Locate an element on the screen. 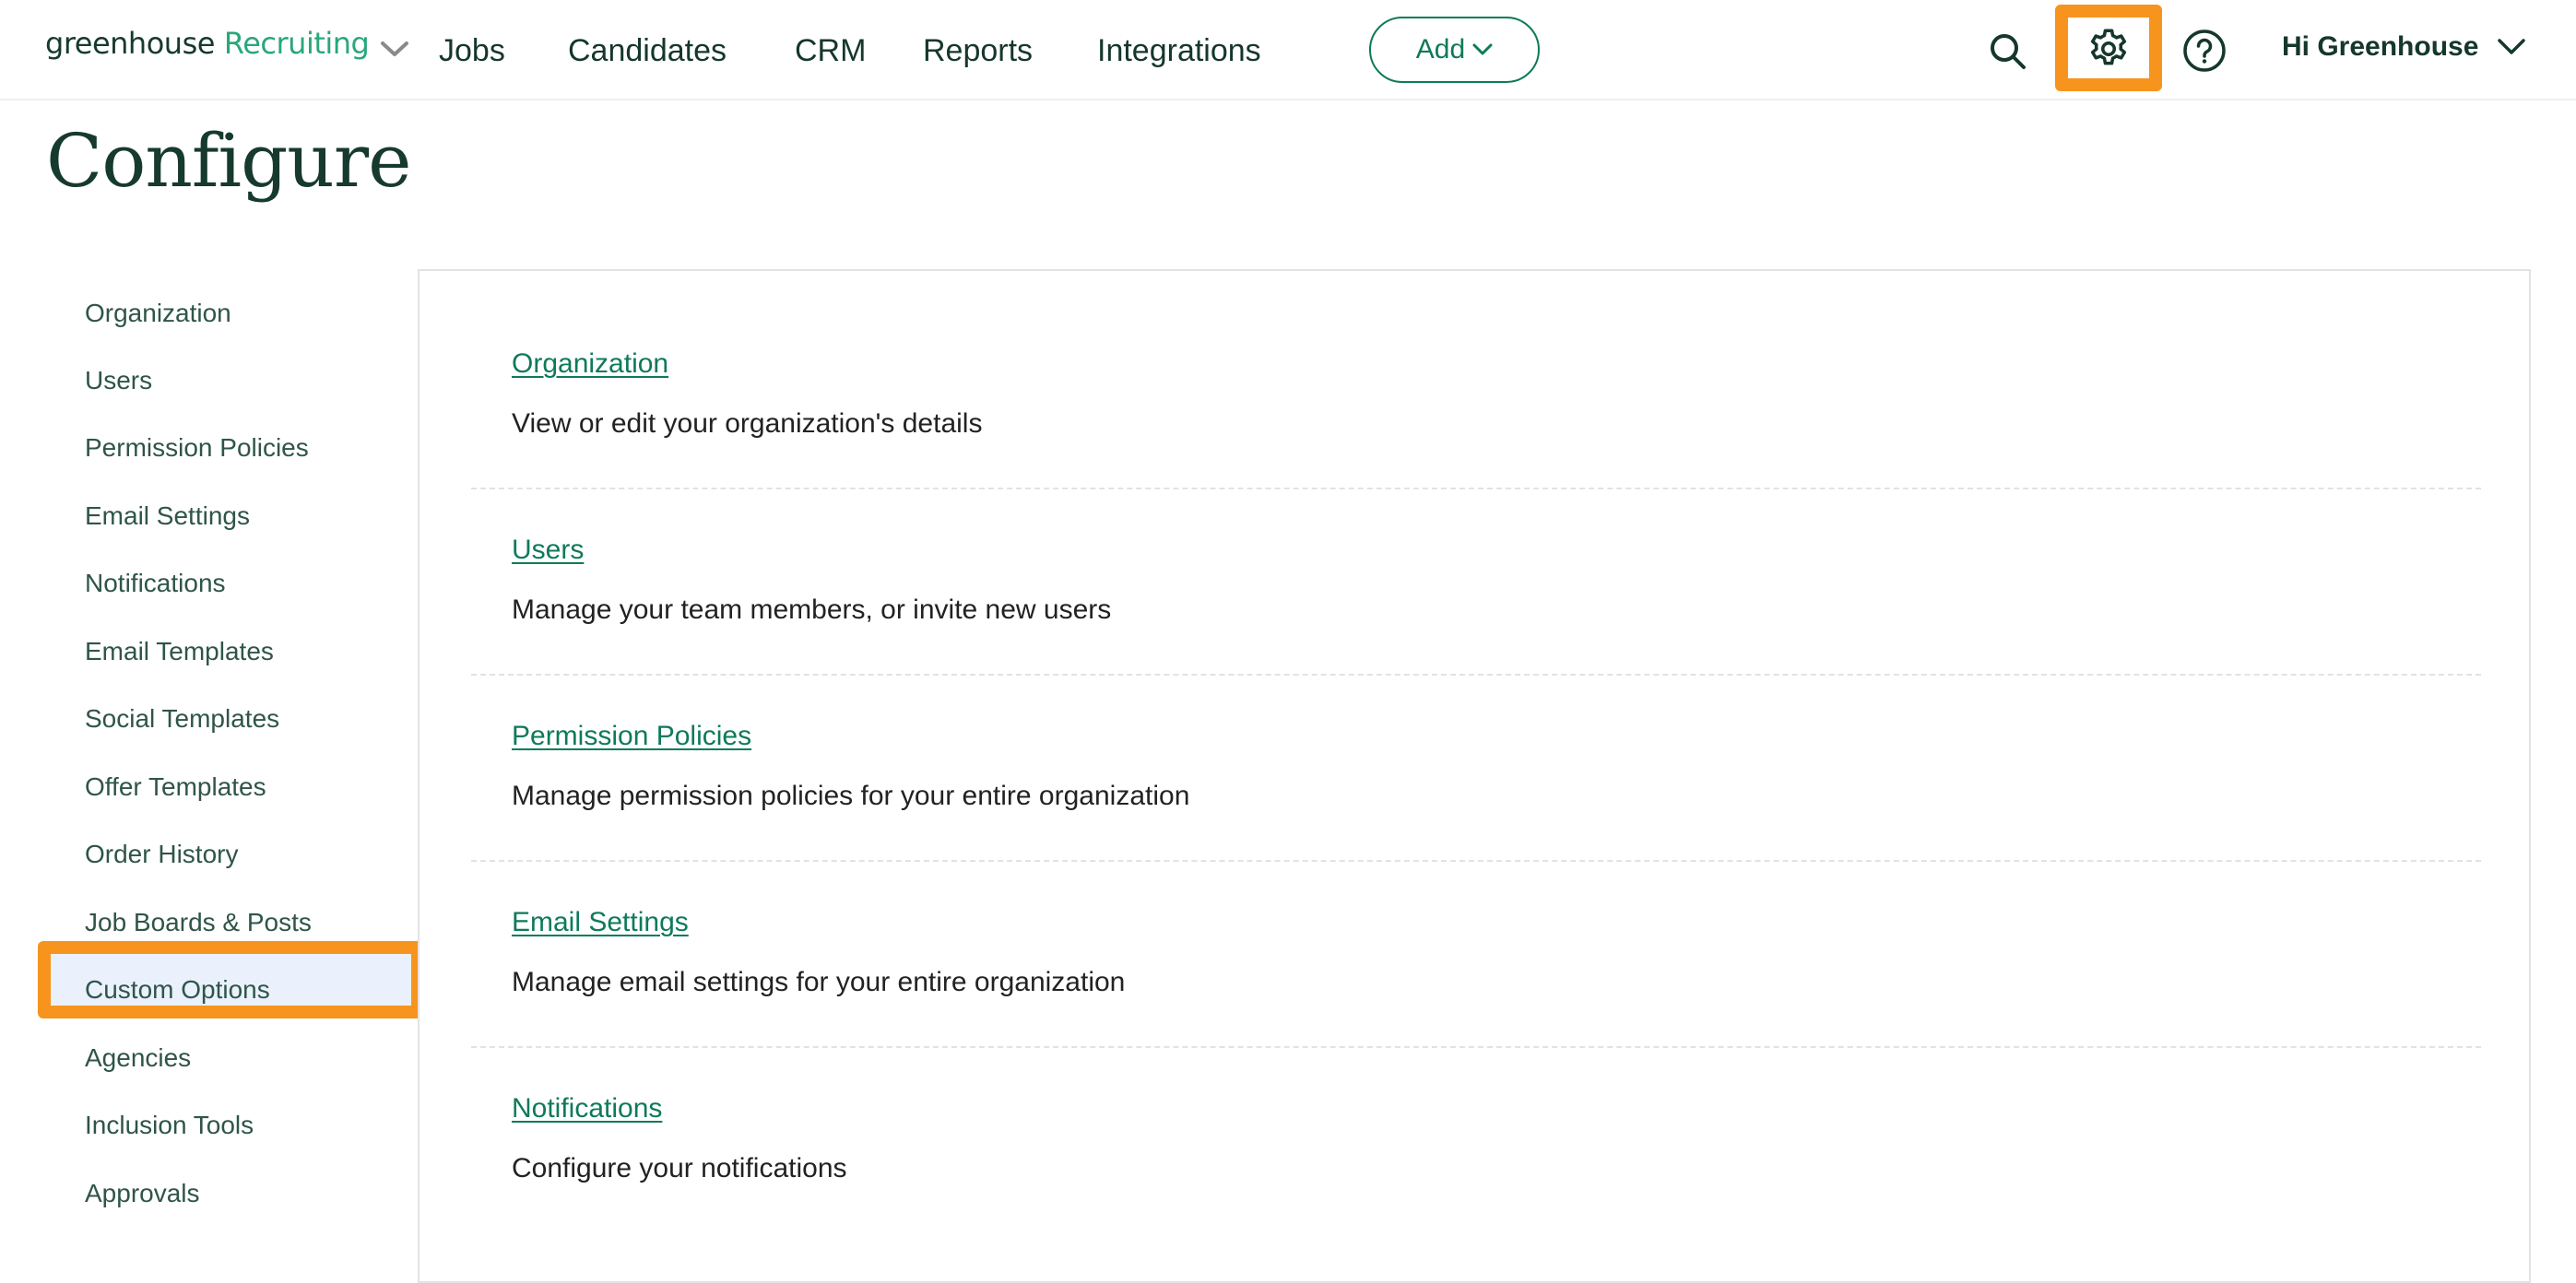 The width and height of the screenshot is (2576, 1283). section-link: Permission Policies is located at coordinates (631, 736).